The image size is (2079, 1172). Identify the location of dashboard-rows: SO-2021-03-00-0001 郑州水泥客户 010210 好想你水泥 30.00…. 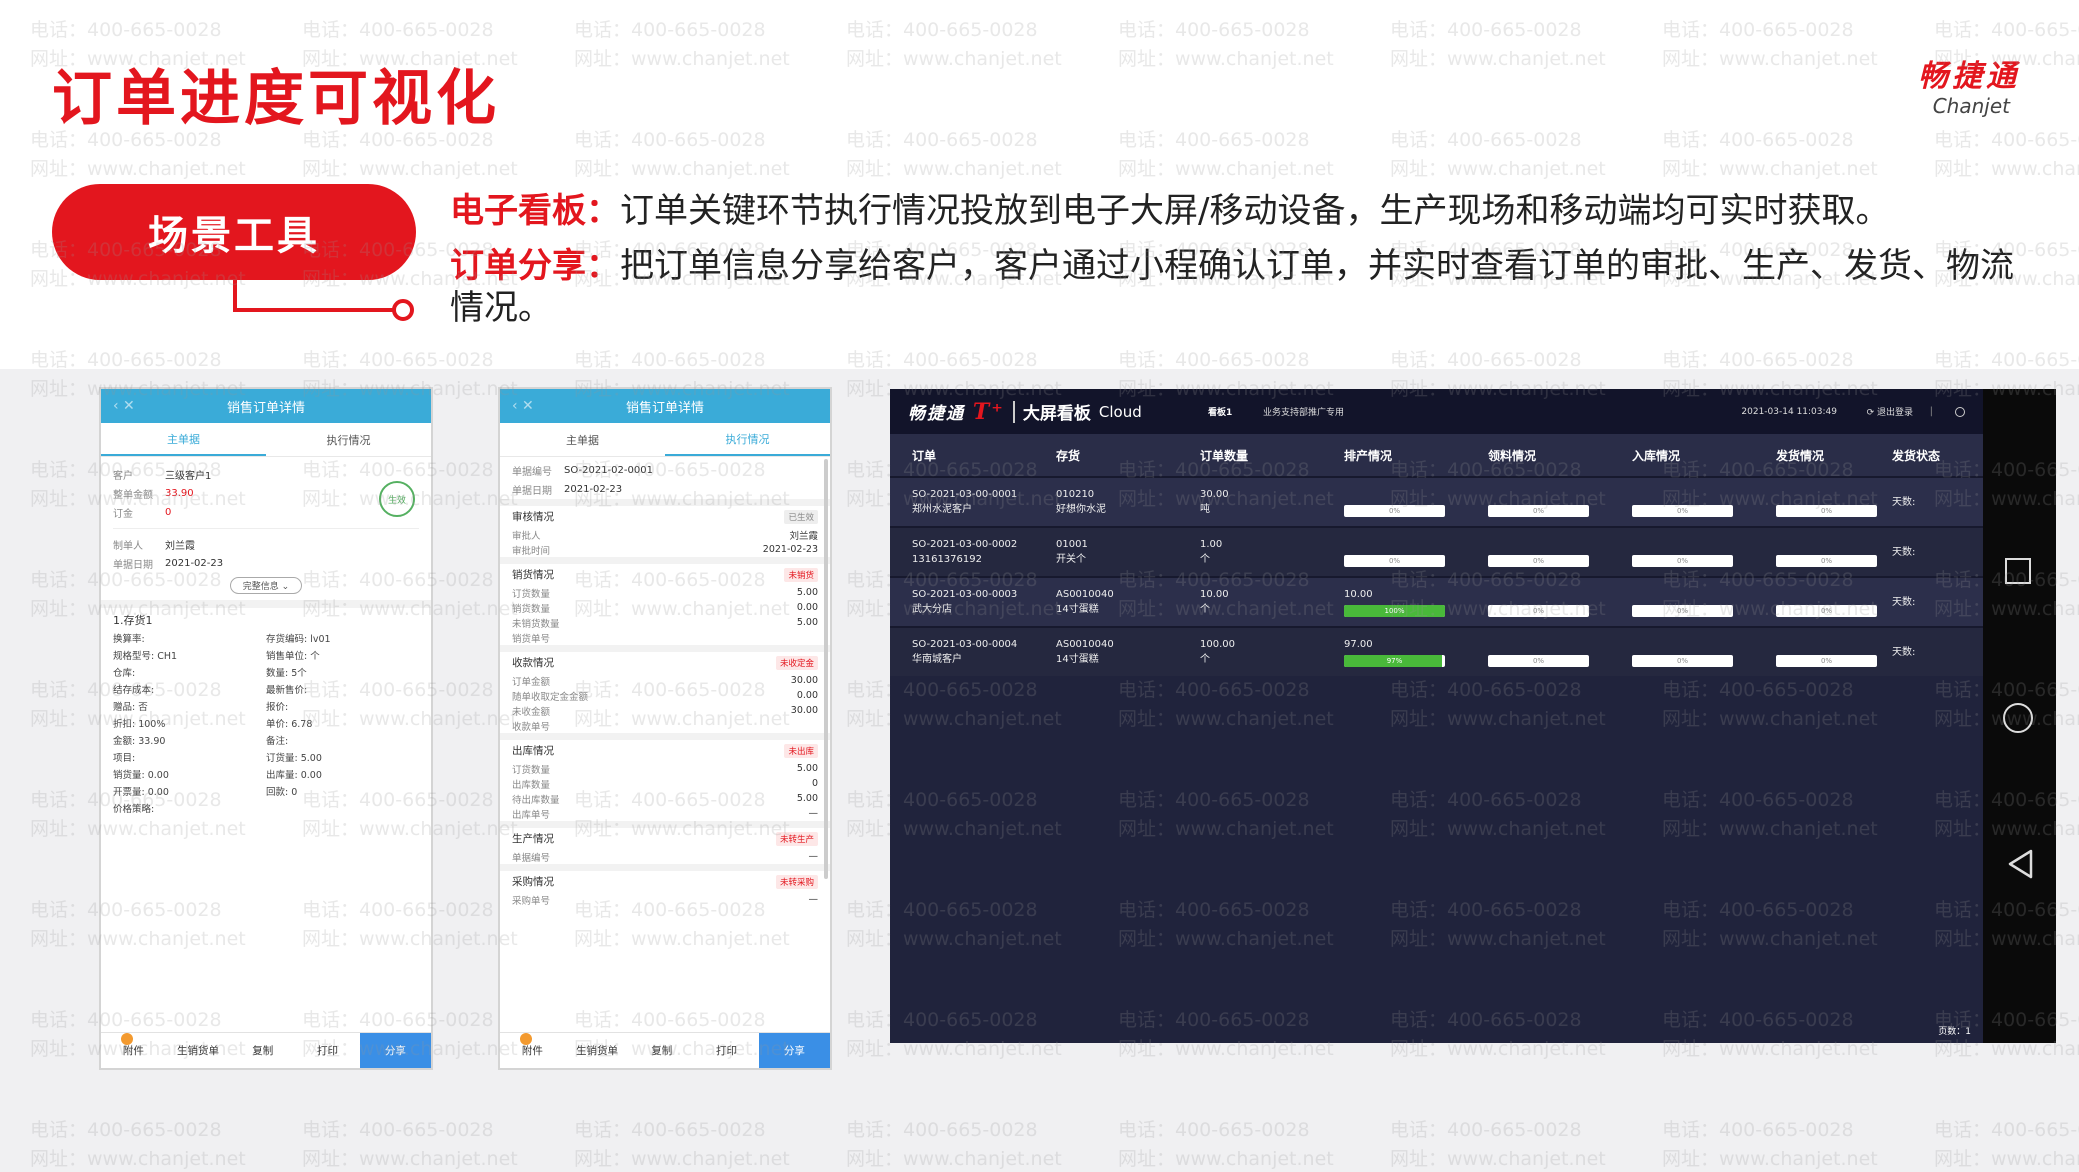
(1436, 576).